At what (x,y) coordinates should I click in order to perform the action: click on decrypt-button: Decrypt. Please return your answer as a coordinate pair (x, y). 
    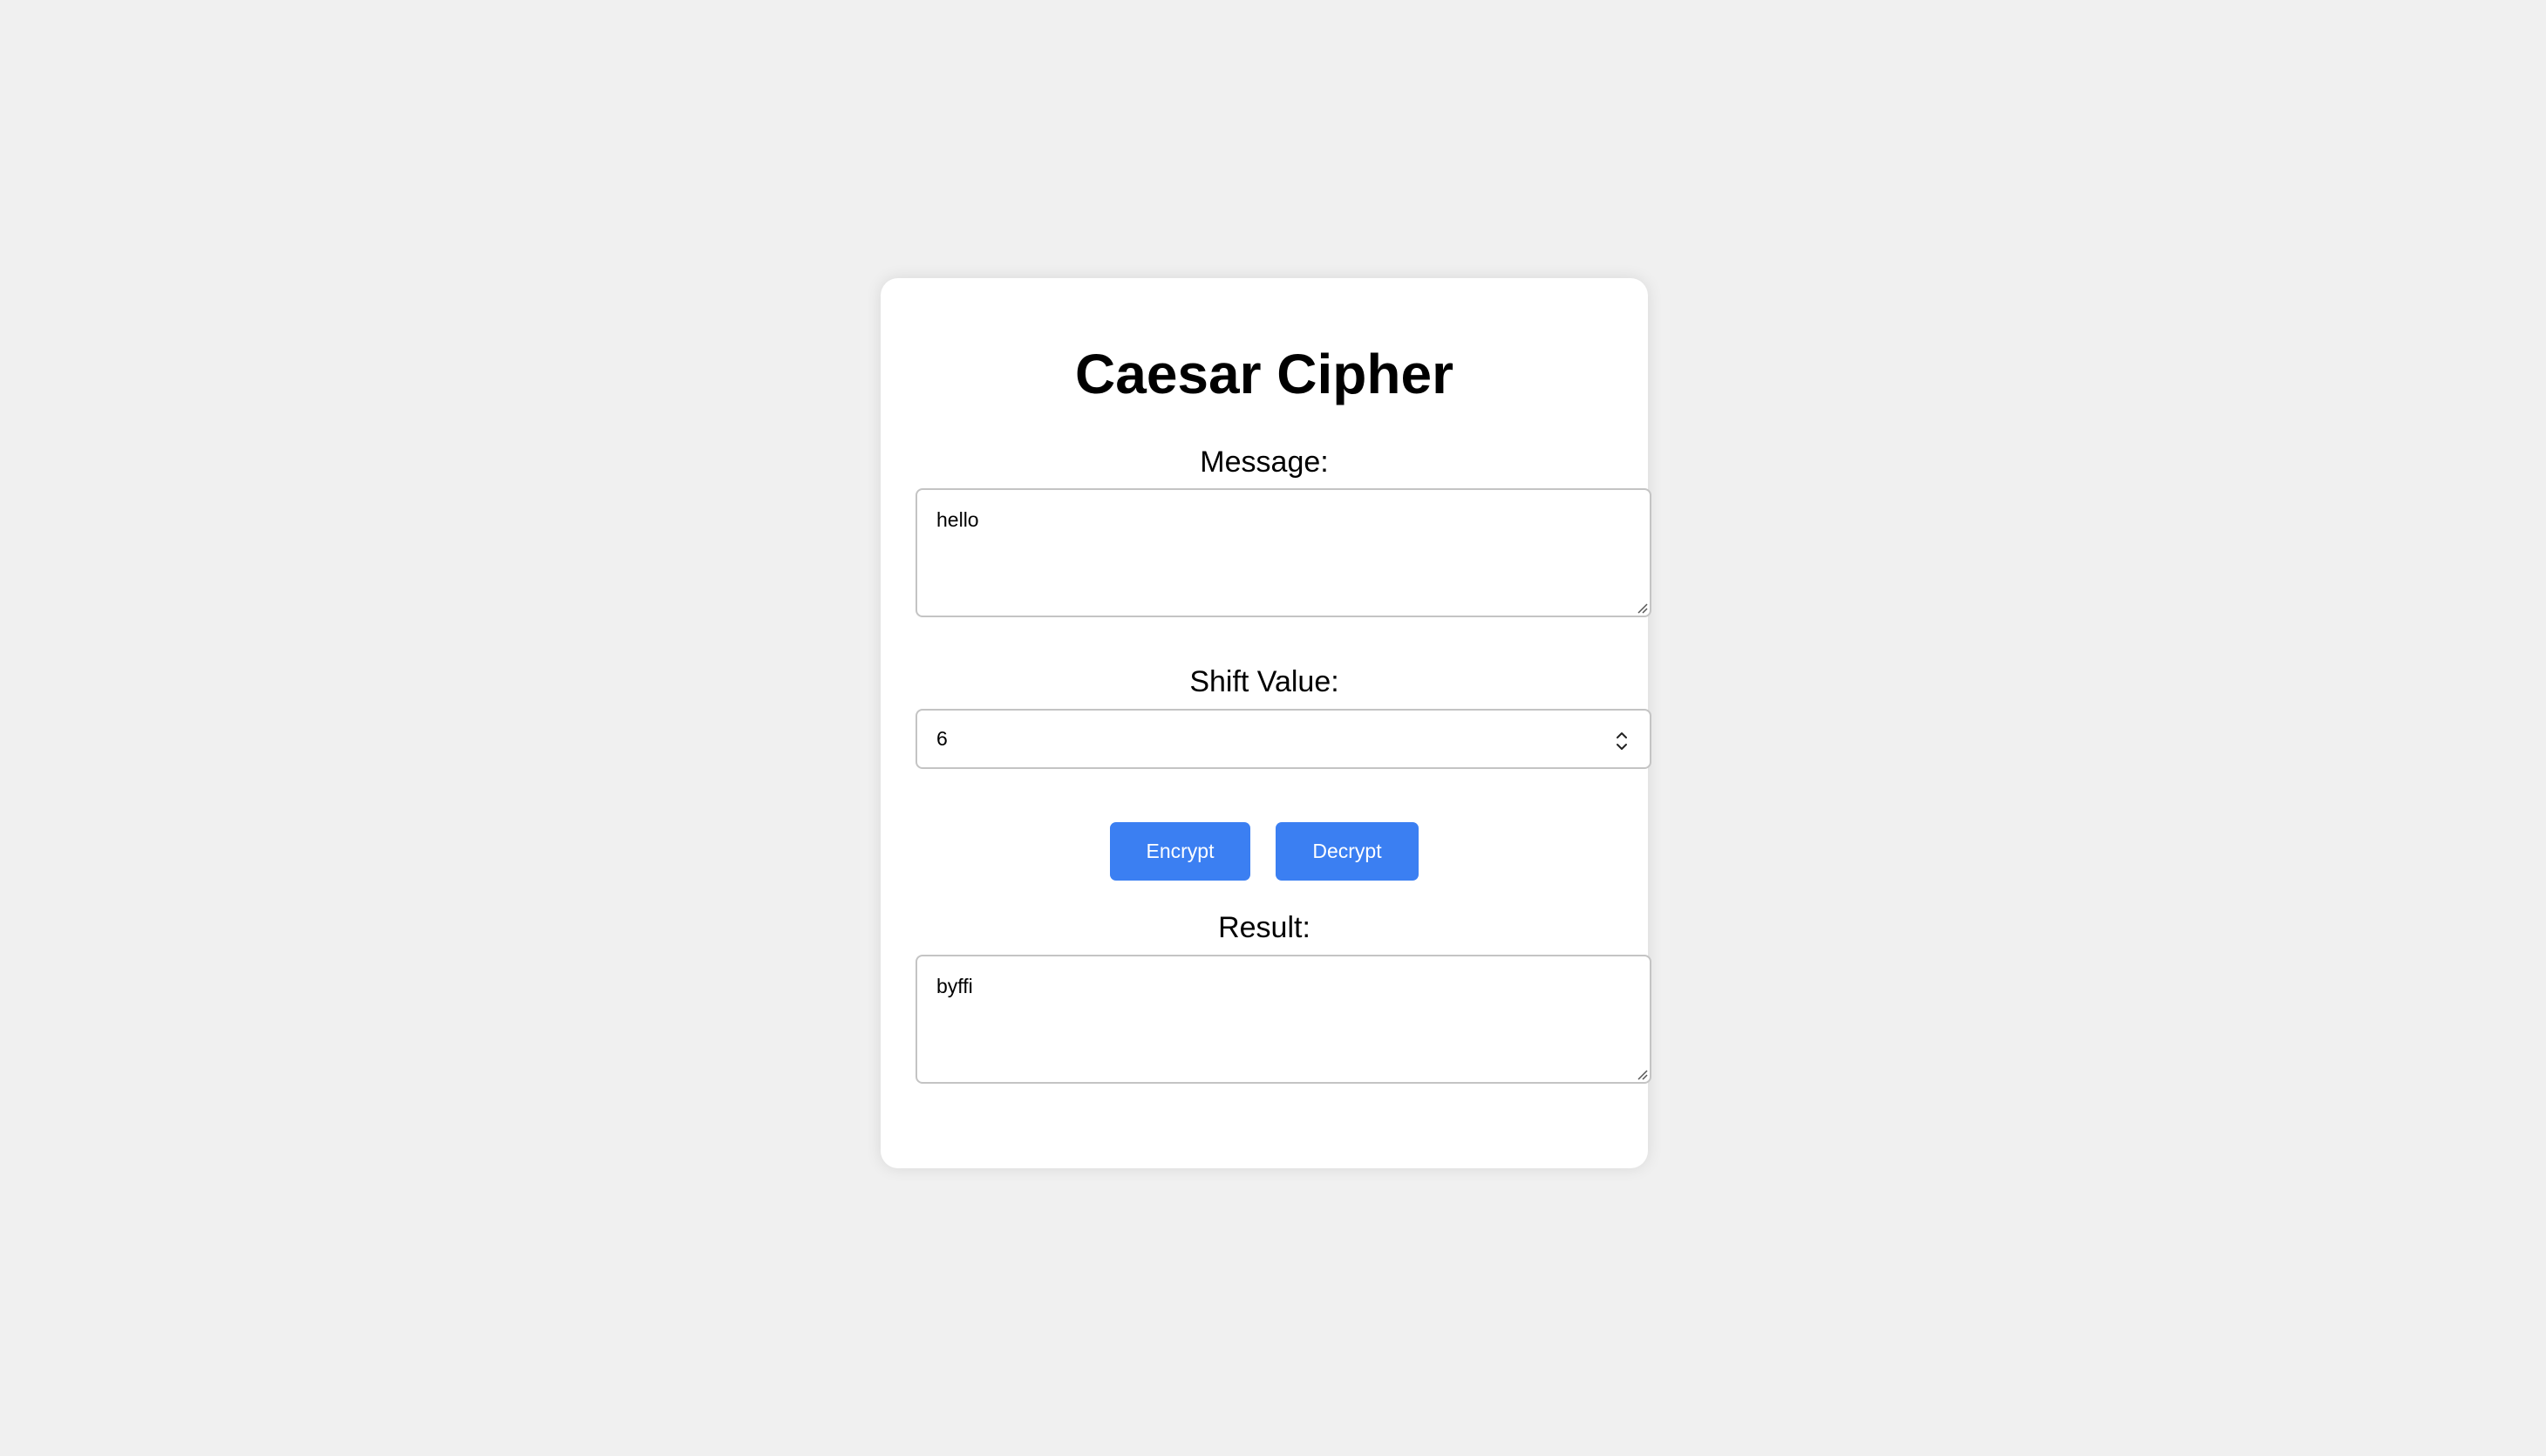
    Looking at the image, I should click on (1347, 851).